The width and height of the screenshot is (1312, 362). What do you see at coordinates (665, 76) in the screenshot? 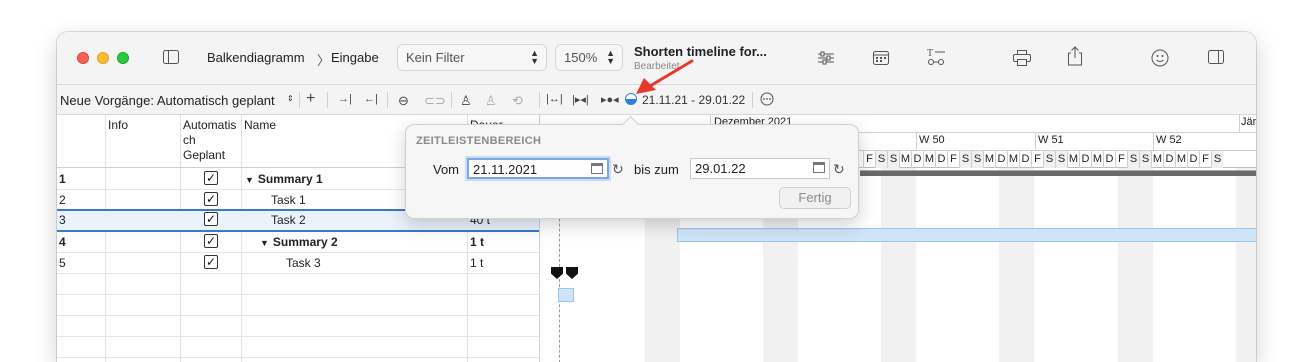
I see `annotation-arrow` at bounding box center [665, 76].